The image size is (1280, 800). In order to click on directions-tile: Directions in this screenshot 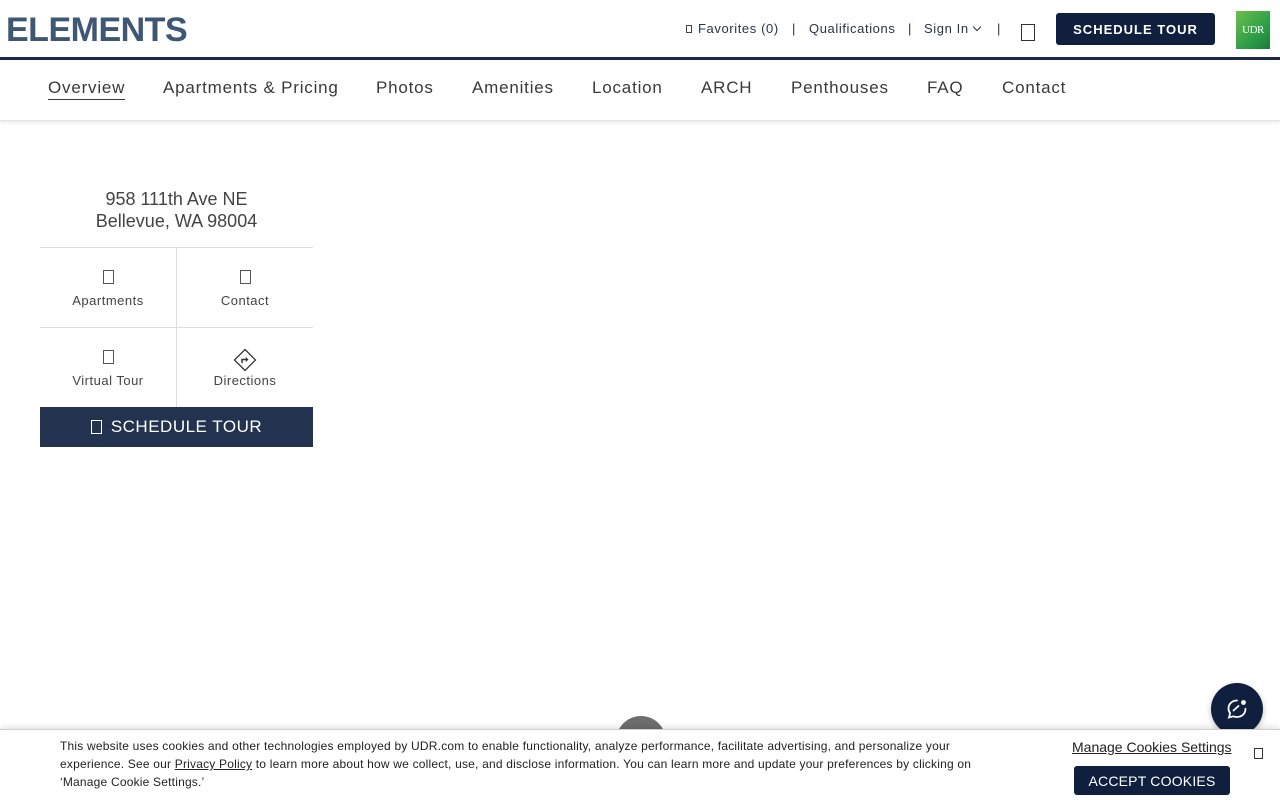, I will do `click(245, 368)`.